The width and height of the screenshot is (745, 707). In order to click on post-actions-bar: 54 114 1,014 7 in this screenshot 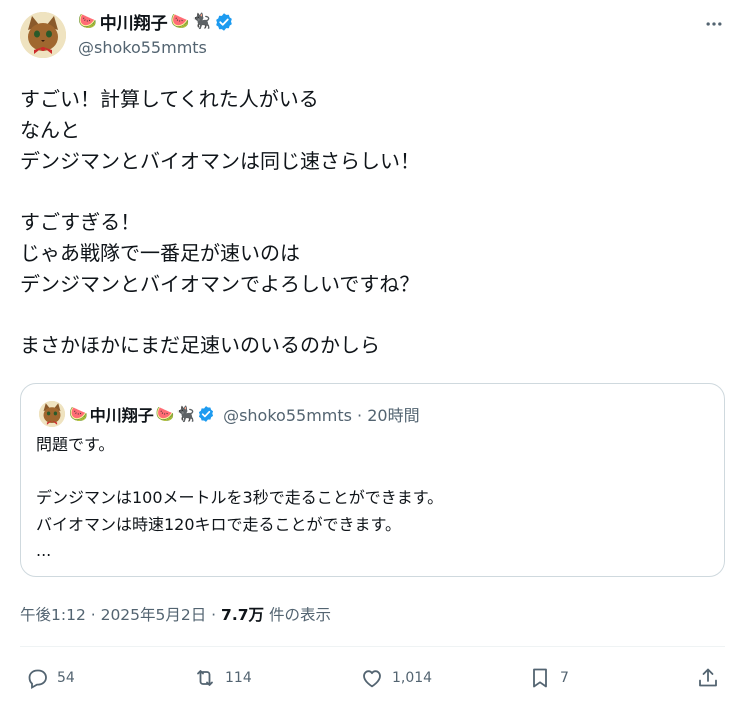, I will do `click(372, 678)`.